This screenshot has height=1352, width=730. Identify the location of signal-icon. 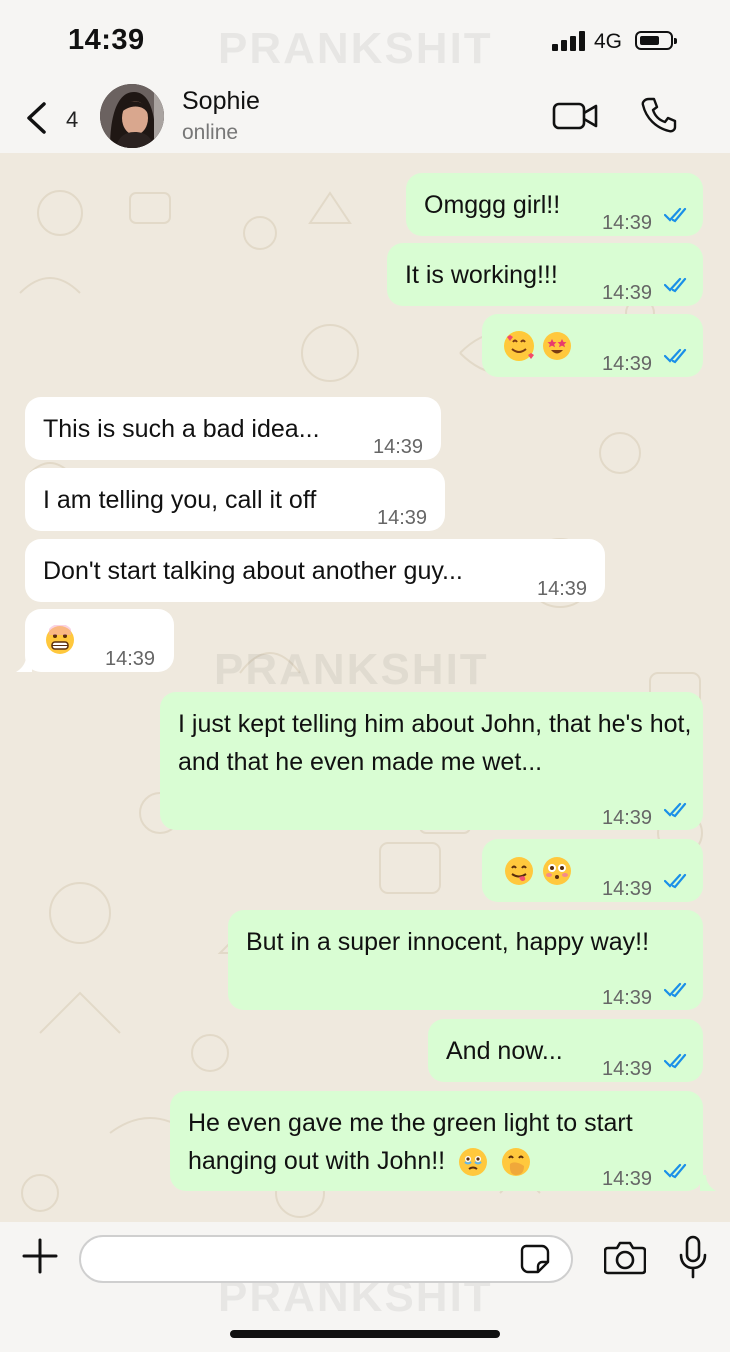
(568, 41).